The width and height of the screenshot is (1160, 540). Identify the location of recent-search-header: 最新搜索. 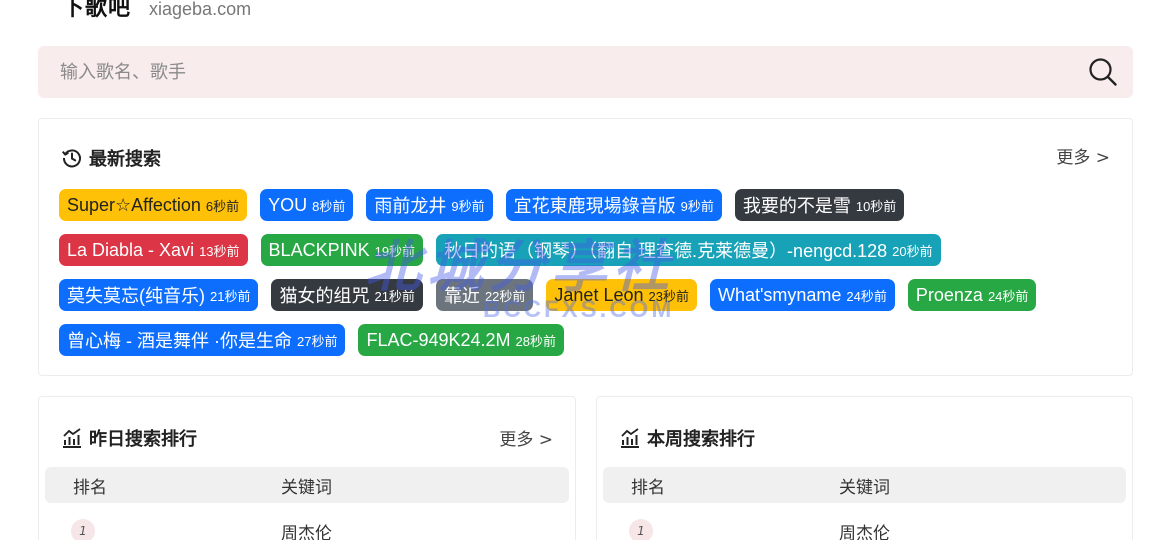
(111, 158).